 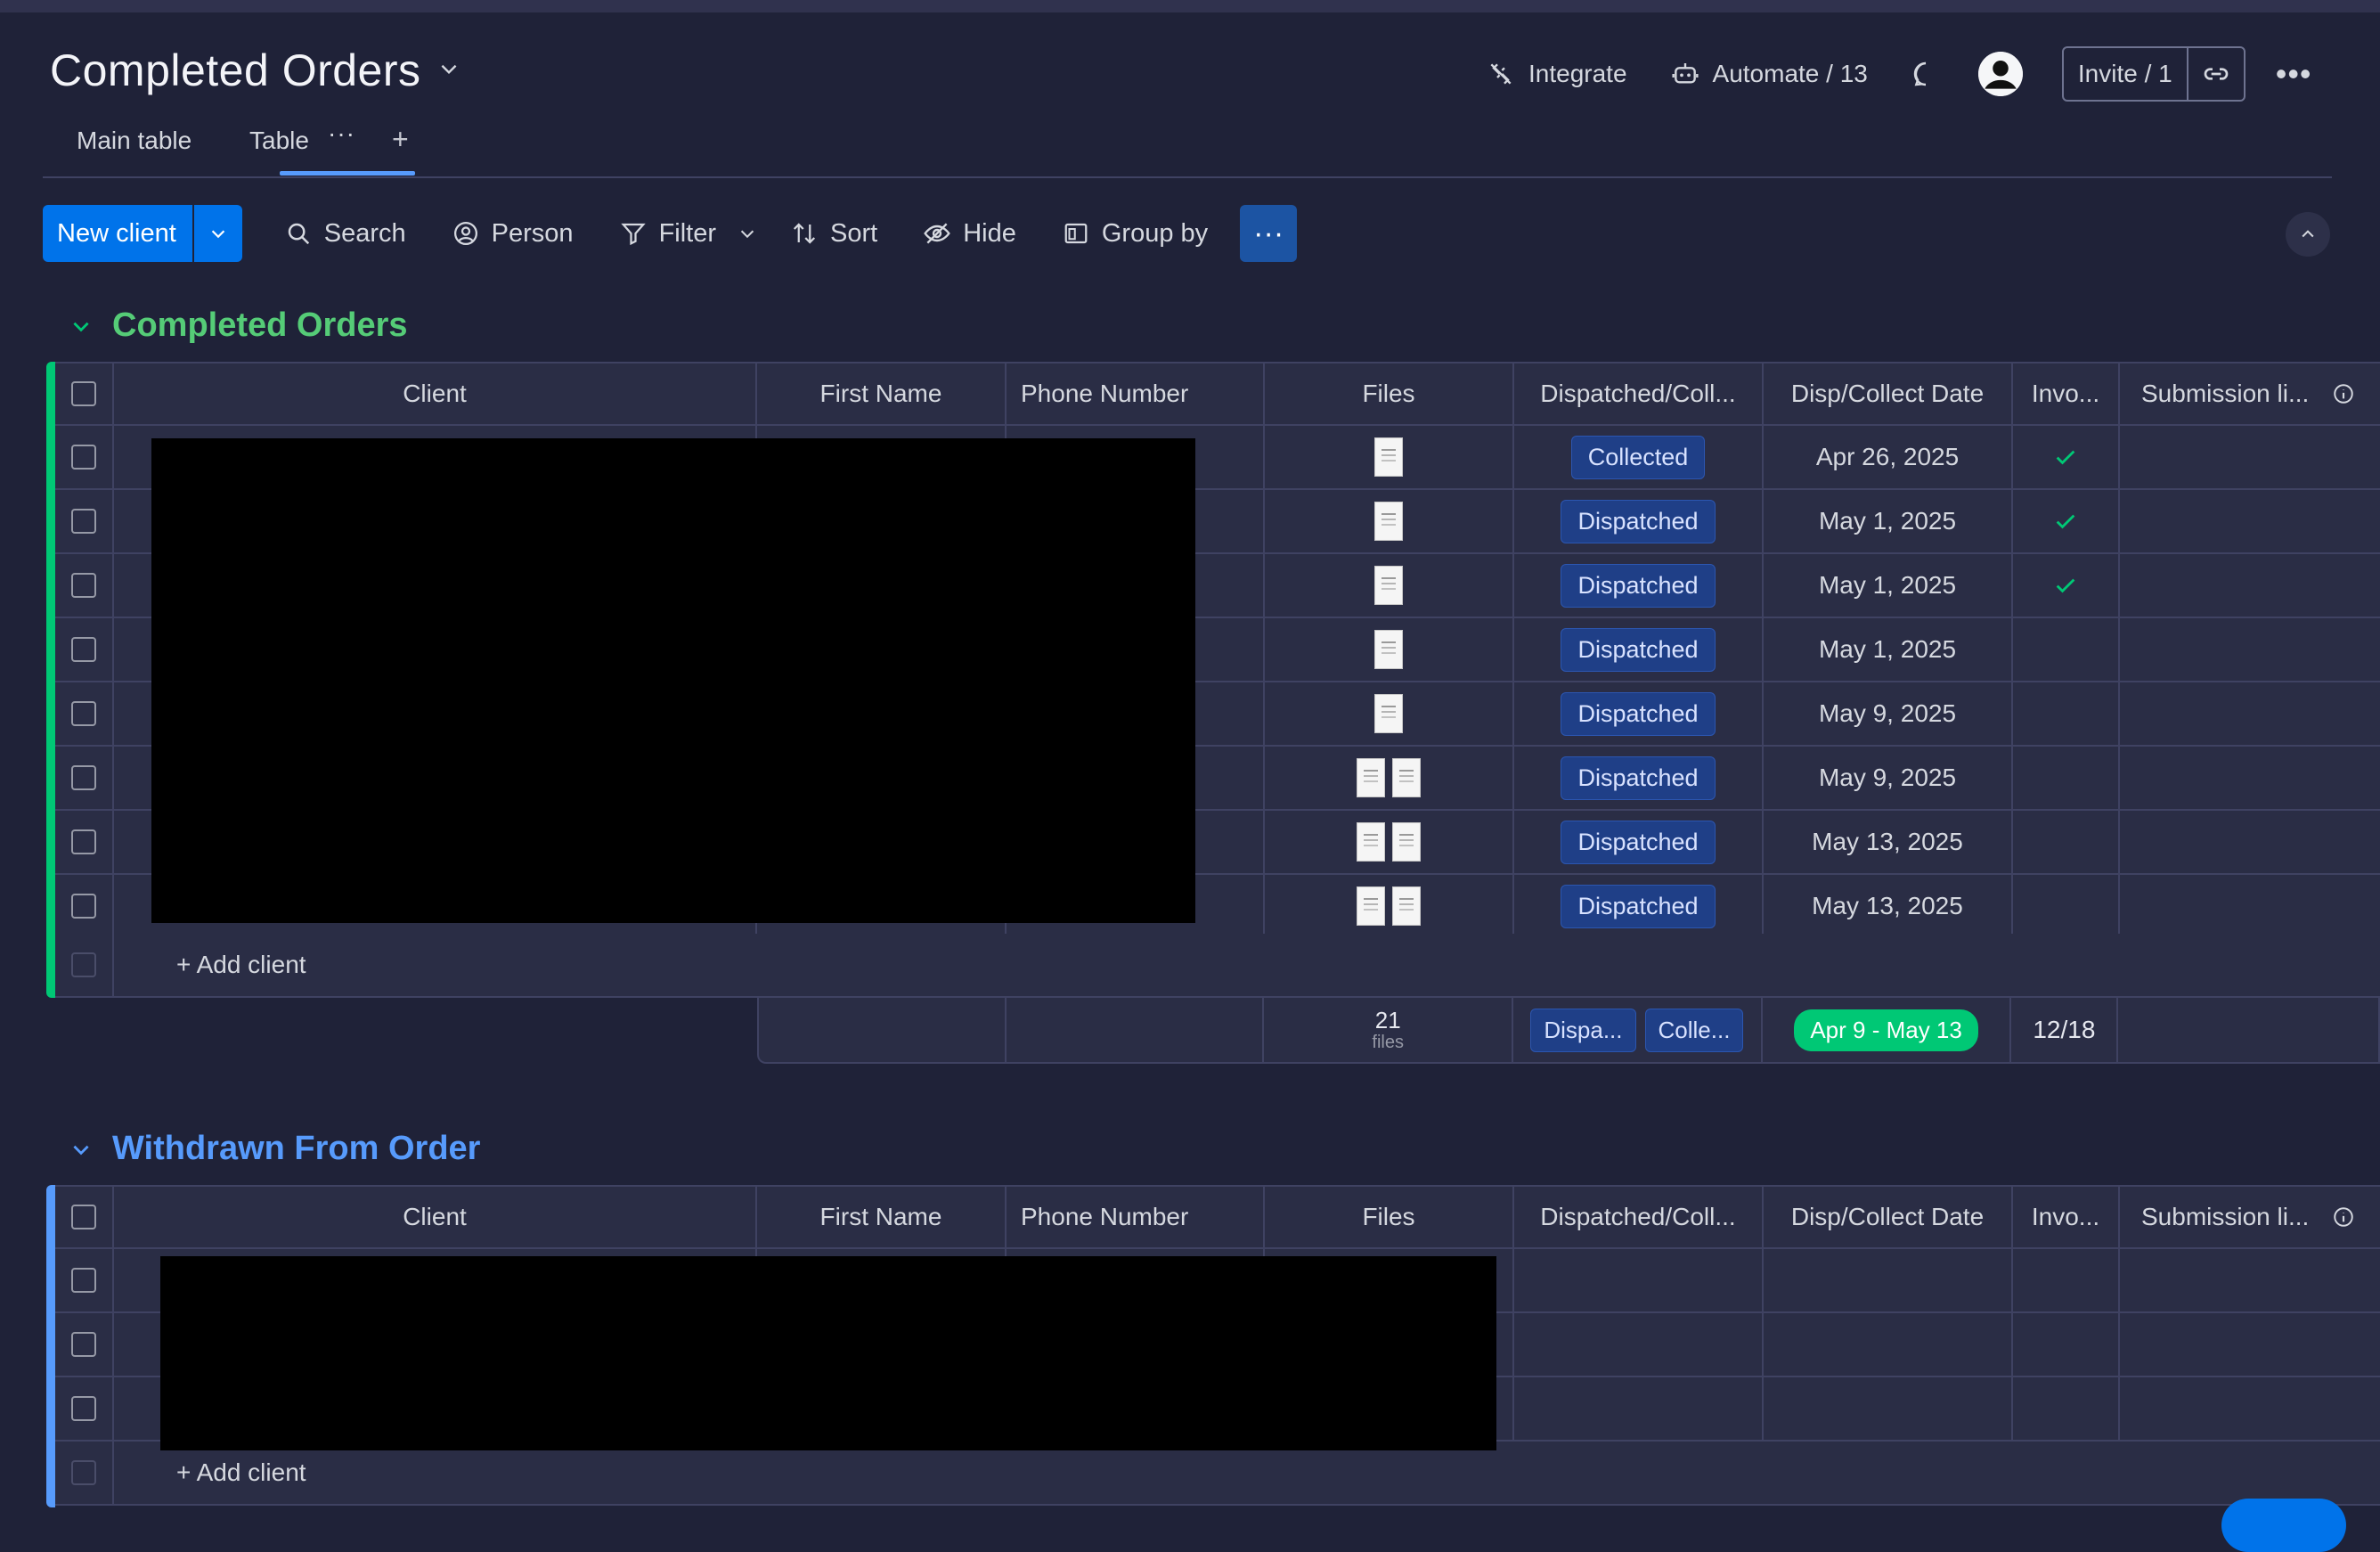 What do you see at coordinates (1887, 1030) in the screenshot?
I see `summary-date-range: Apr 9 - May 13` at bounding box center [1887, 1030].